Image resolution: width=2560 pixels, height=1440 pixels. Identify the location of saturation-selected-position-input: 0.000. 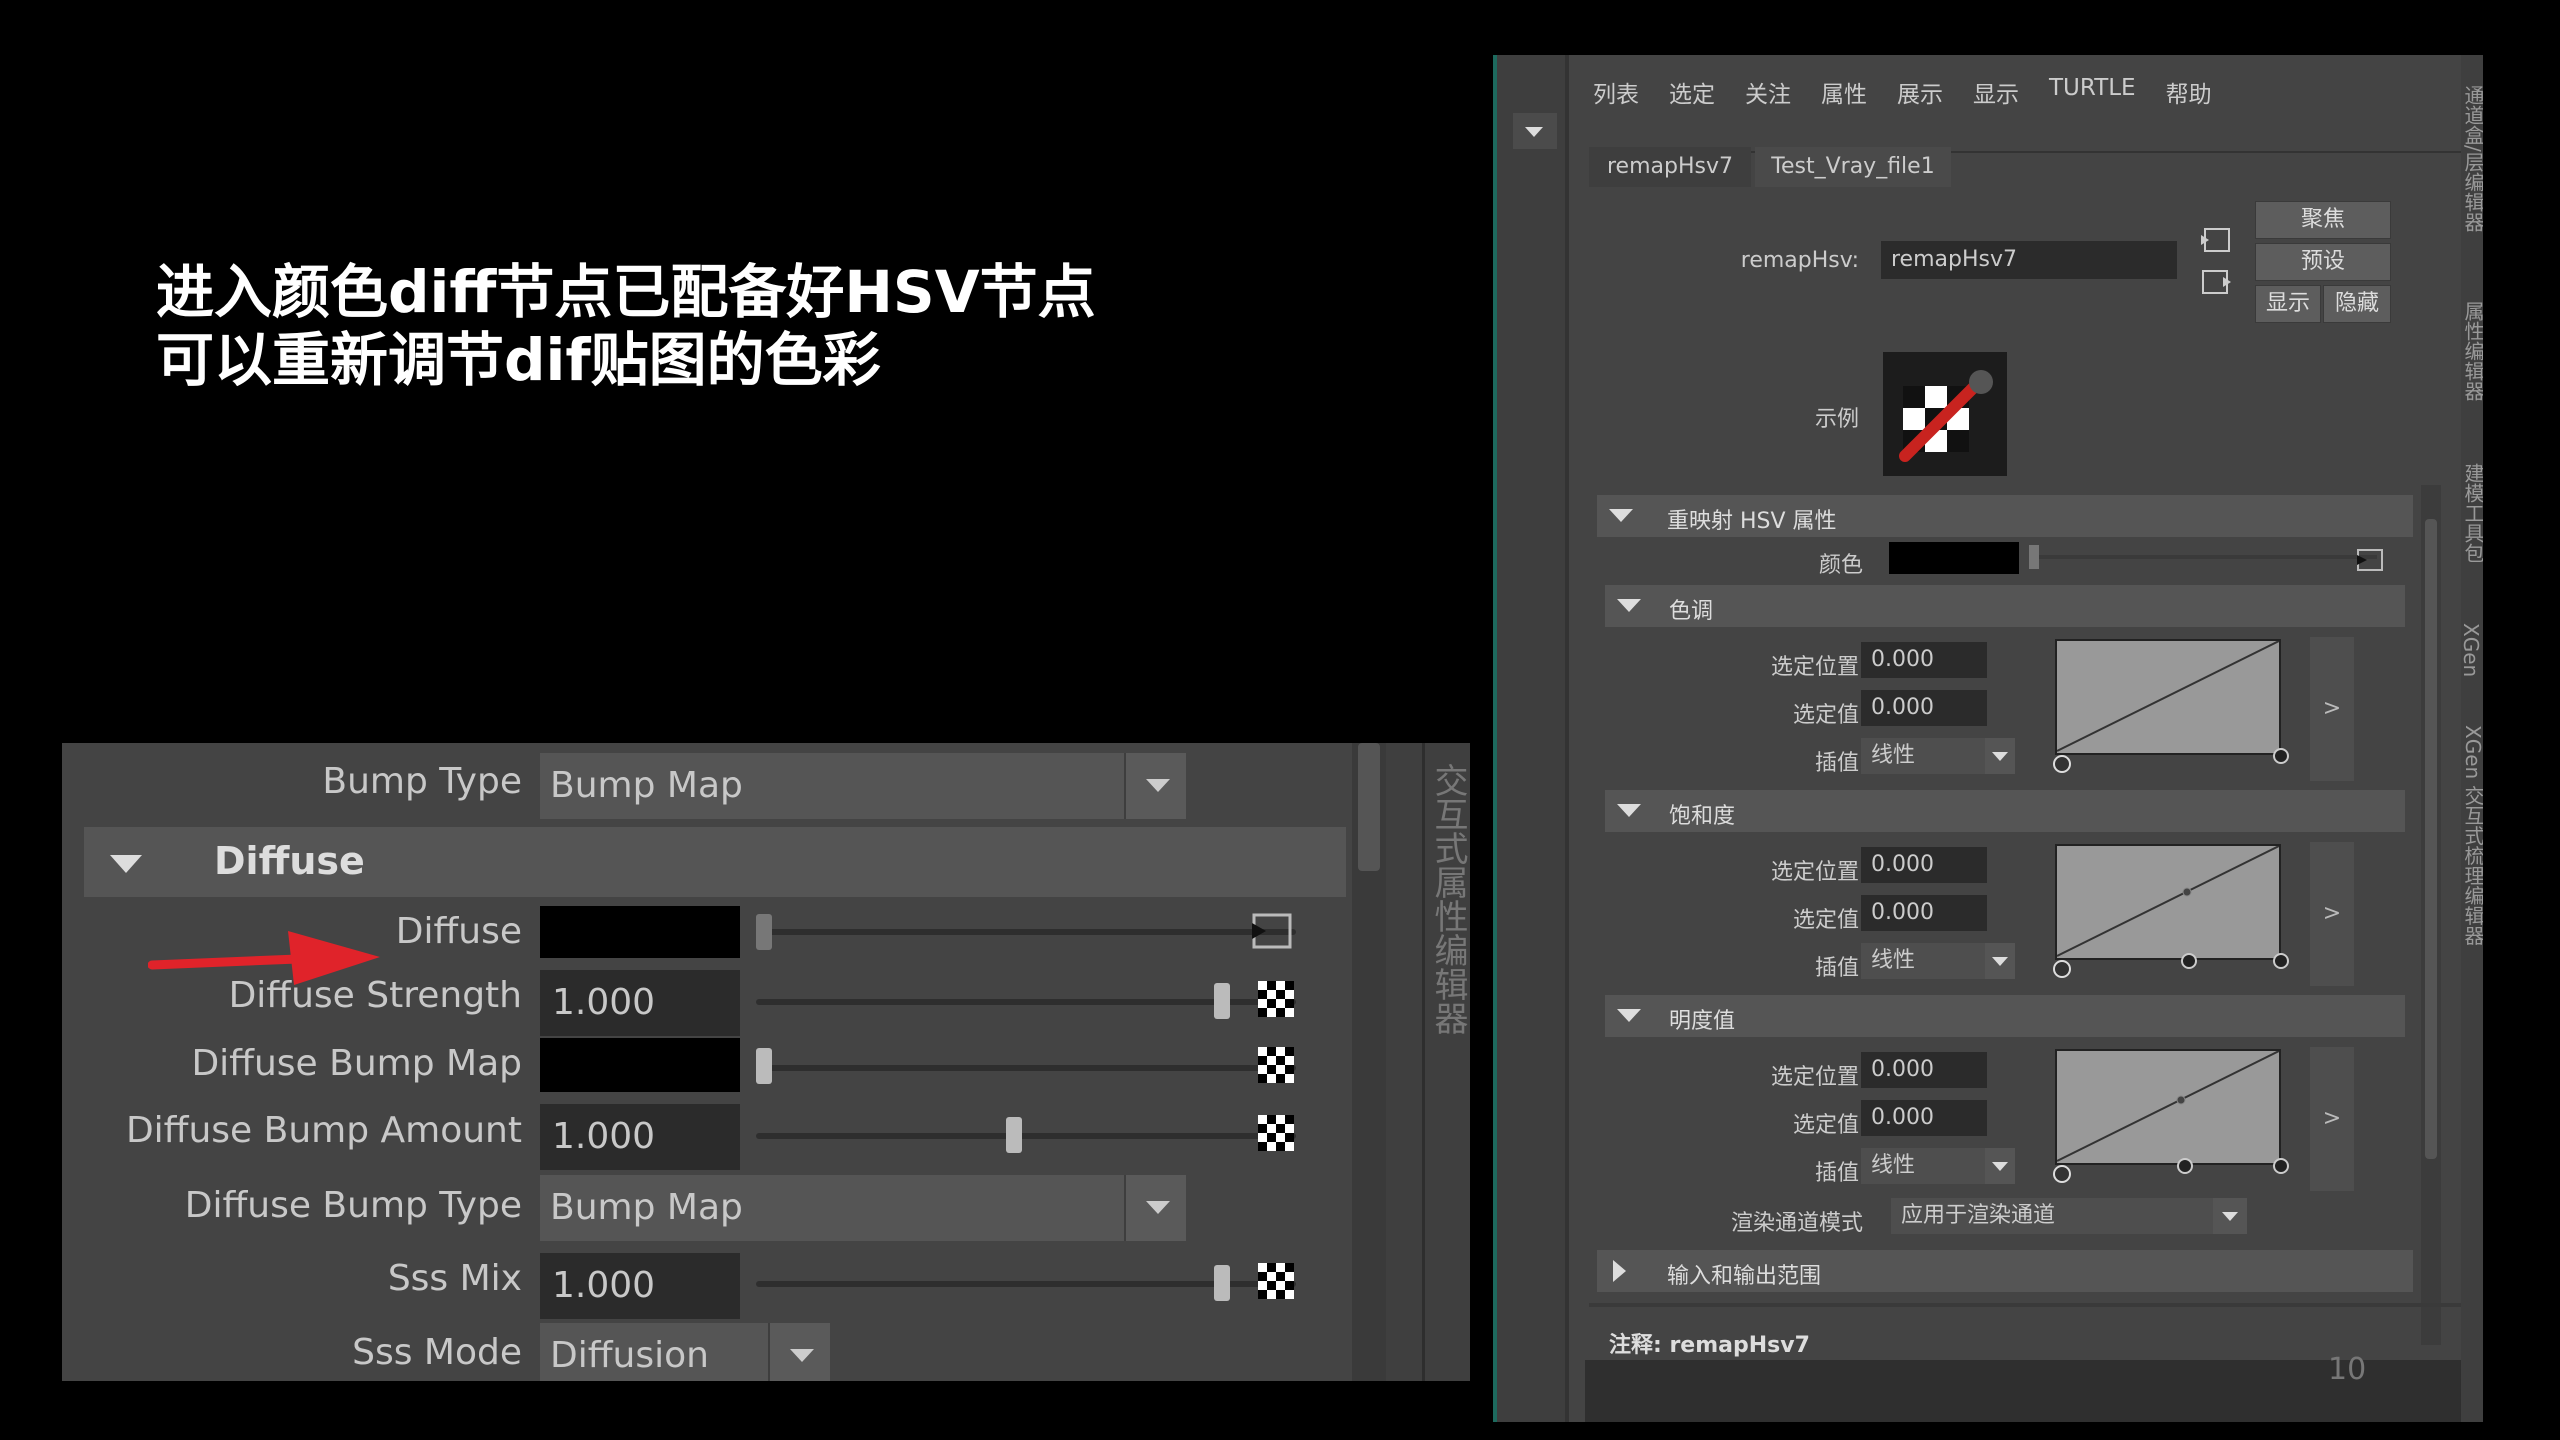
(1924, 865).